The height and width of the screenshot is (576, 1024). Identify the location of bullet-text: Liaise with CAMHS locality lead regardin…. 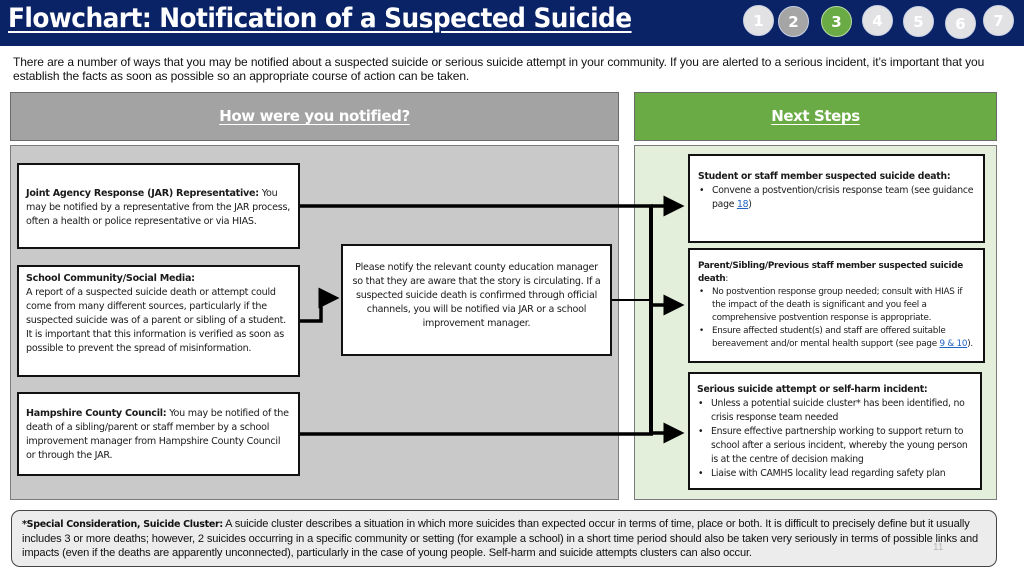
(828, 473).